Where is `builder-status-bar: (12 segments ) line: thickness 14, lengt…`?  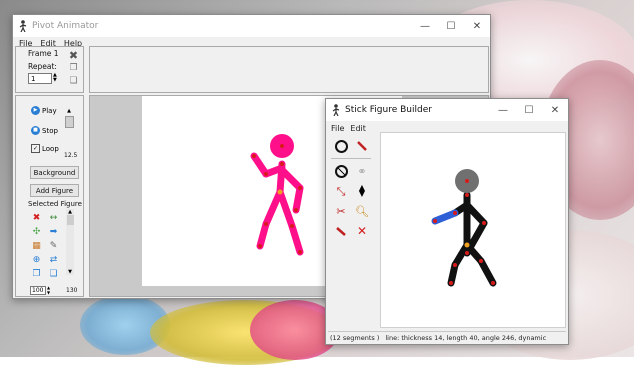 builder-status-bar: (12 segments ) line: thickness 14, lengt… is located at coordinates (447, 337).